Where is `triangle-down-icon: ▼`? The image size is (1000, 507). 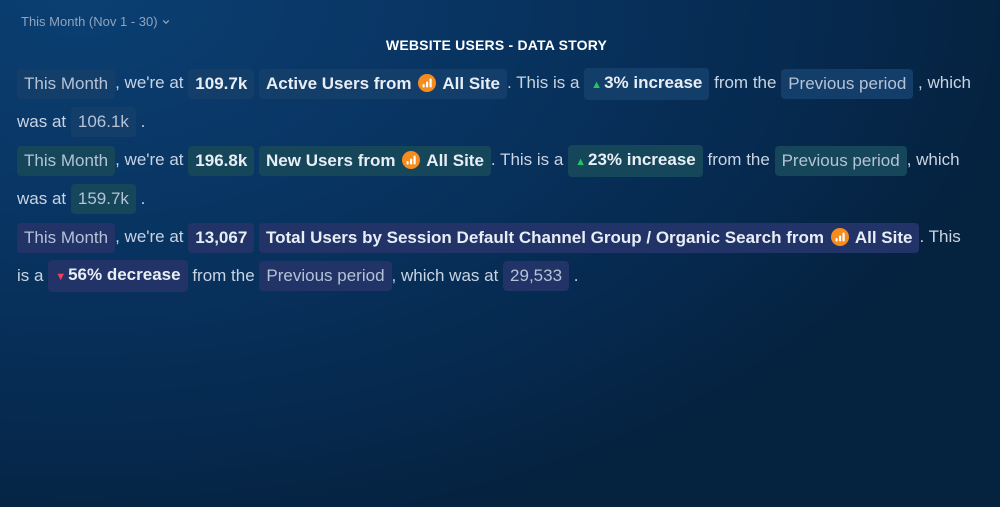
triangle-down-icon: ▼ is located at coordinates (61, 277).